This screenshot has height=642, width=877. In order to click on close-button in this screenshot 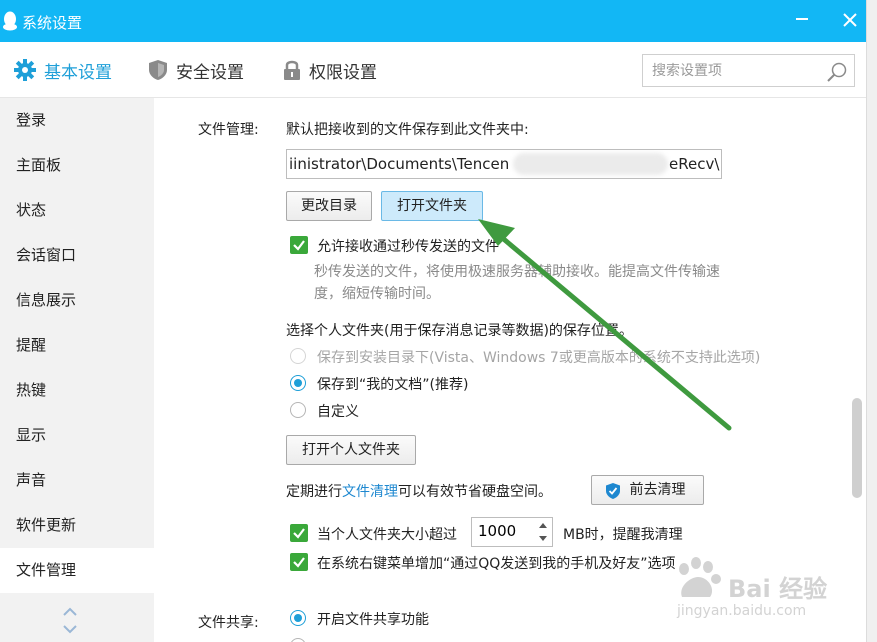, I will do `click(850, 21)`.